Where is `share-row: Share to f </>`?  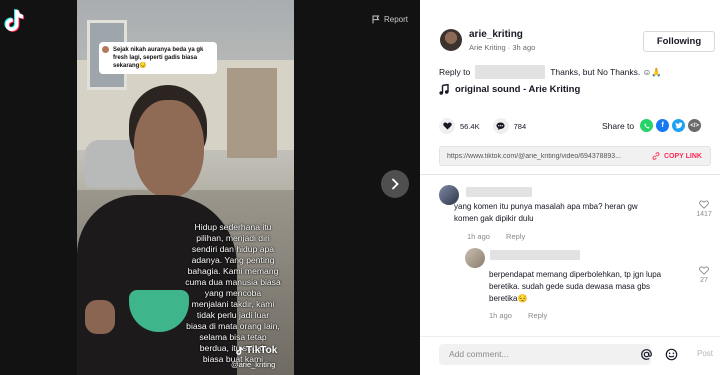
share-row: Share to f </> is located at coordinates (652, 125).